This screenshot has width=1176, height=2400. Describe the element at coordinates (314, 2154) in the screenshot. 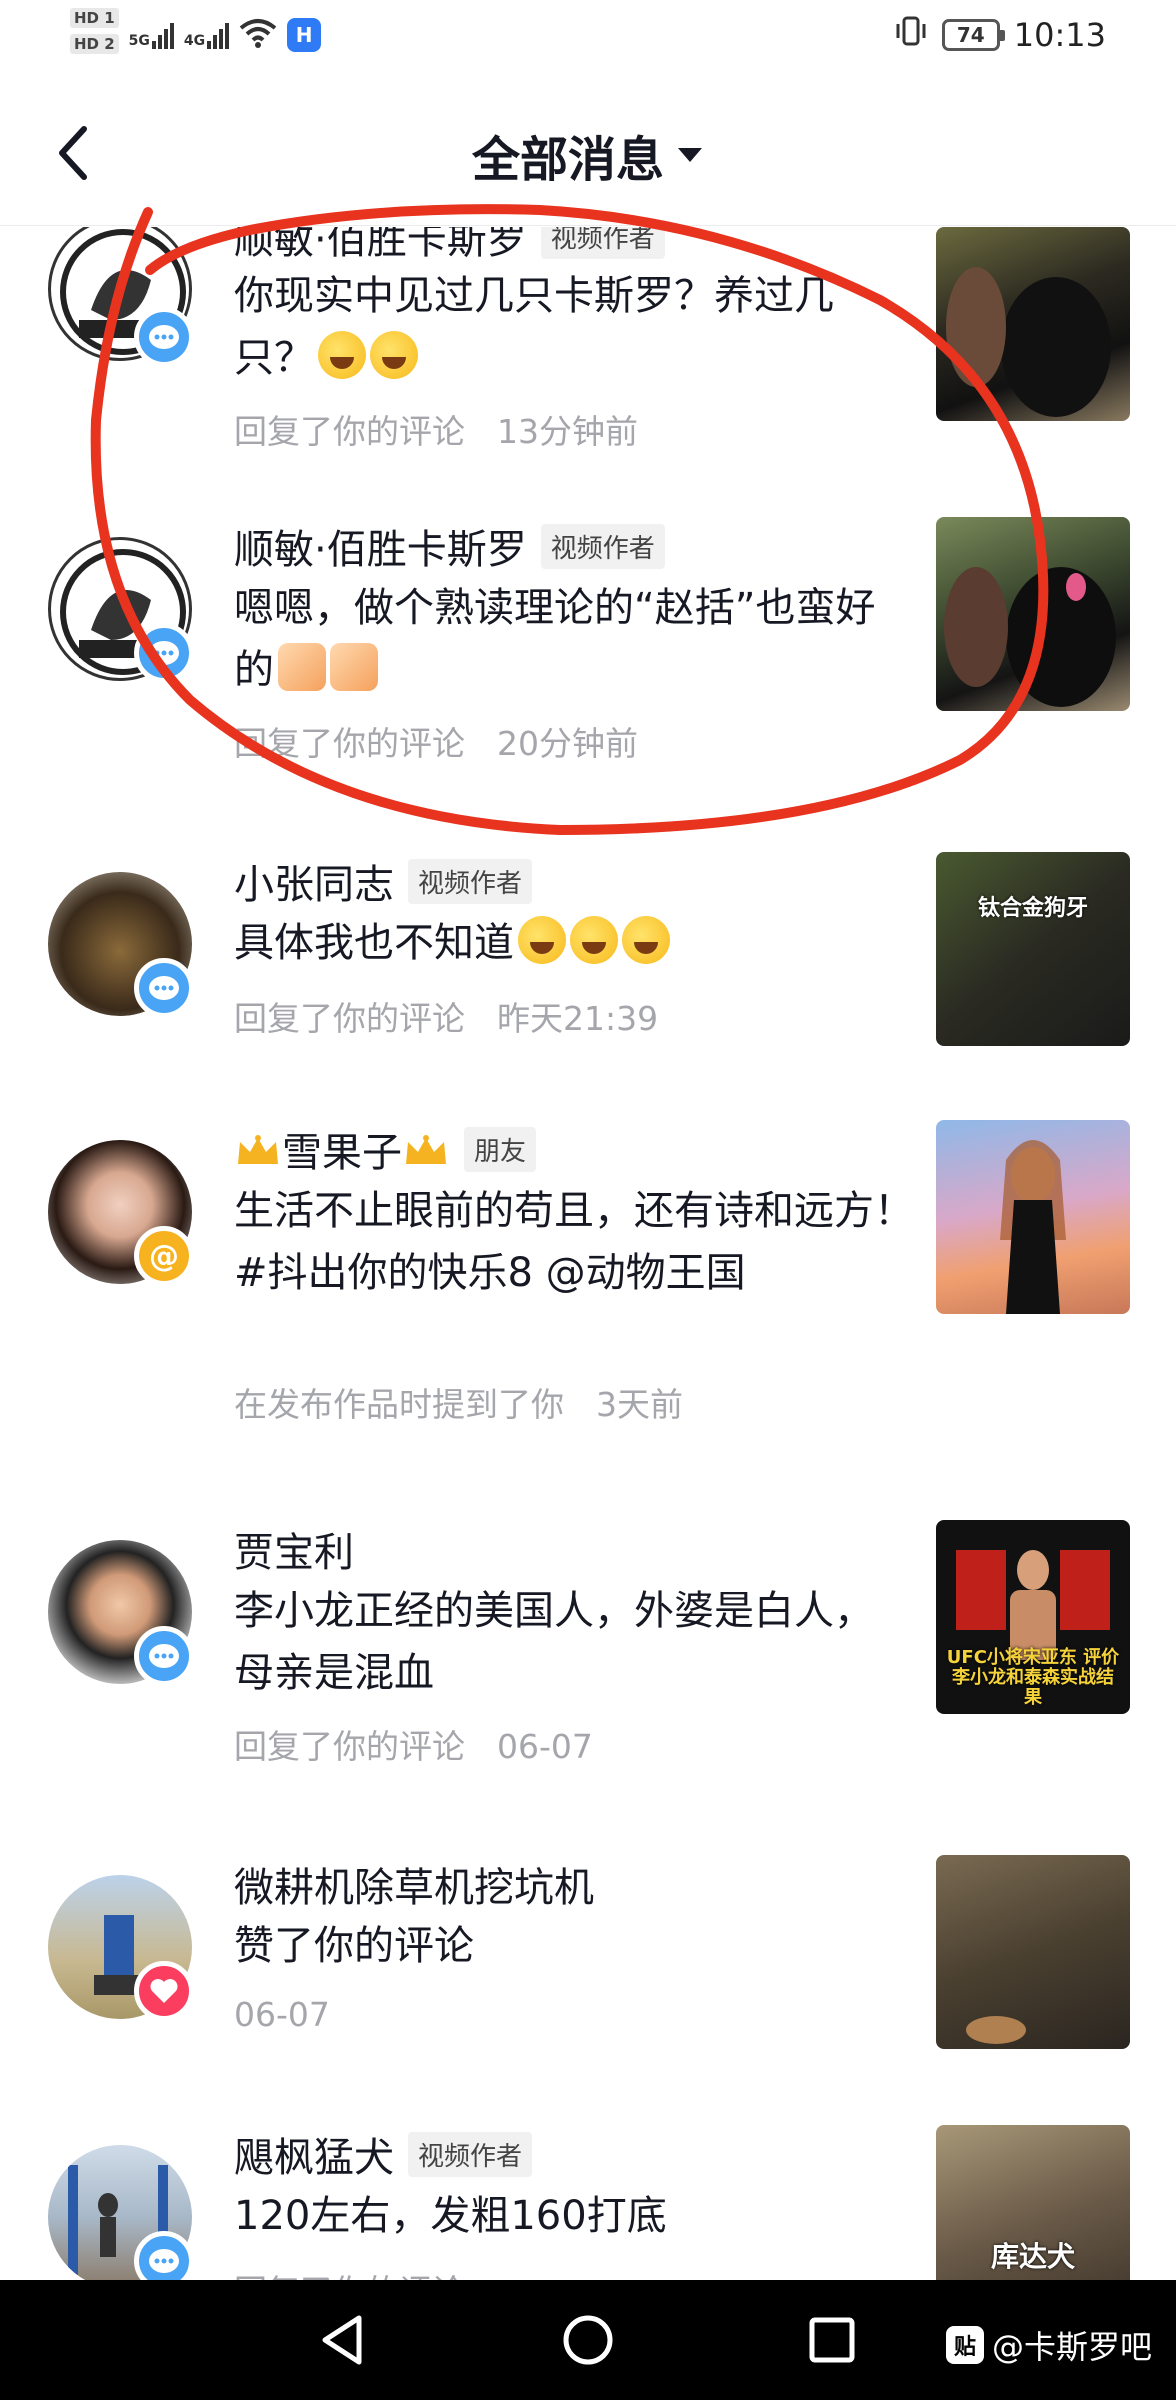

I see `sender-name: 飓枫猛犬` at that location.